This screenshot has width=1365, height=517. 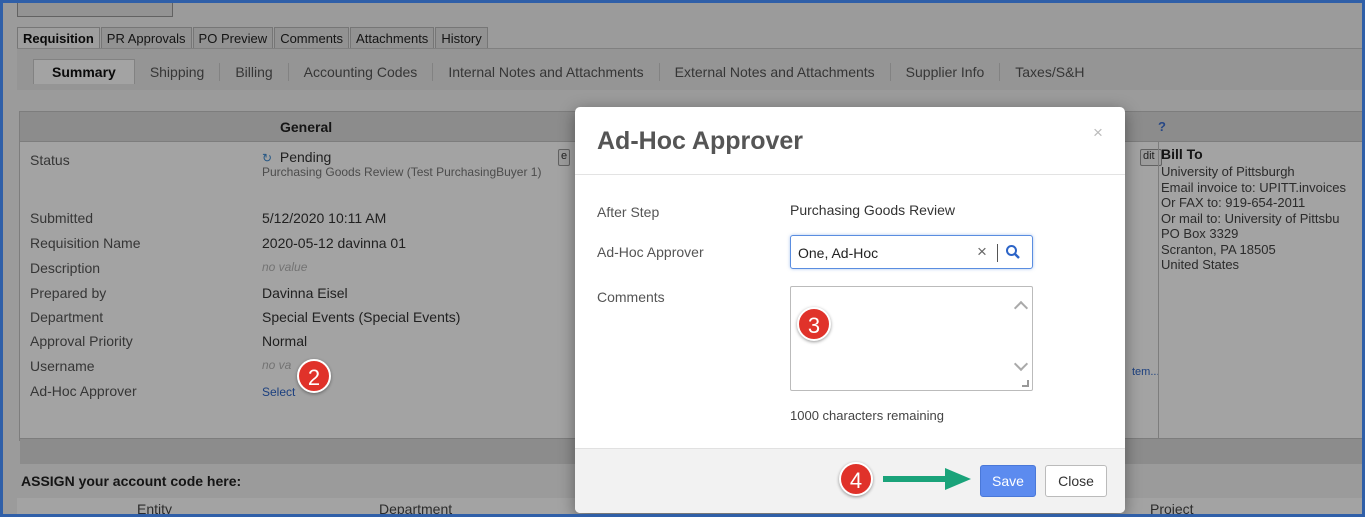 I want to click on input-separator, so click(x=997, y=253).